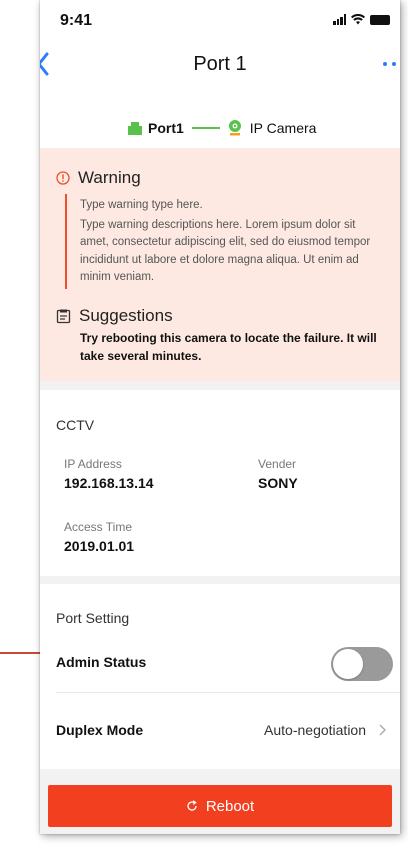 This screenshot has height=848, width=408. Describe the element at coordinates (21, 653) in the screenshot. I see `side-marker` at that location.